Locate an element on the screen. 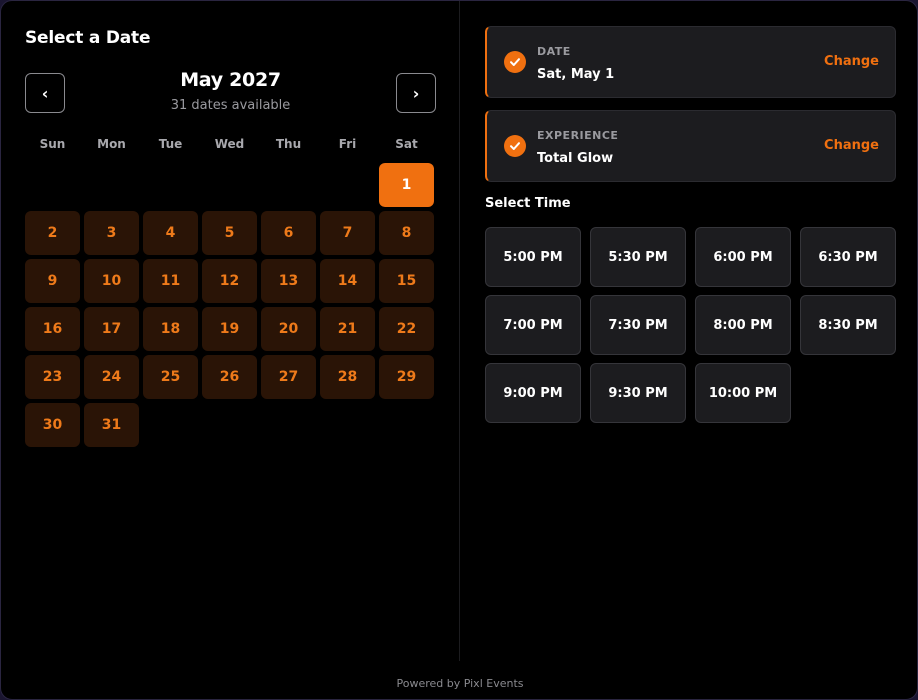 Image resolution: width=918 pixels, height=700 pixels. day-cell: 8 is located at coordinates (406, 233).